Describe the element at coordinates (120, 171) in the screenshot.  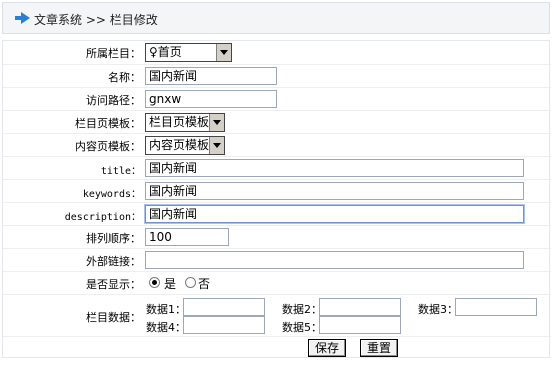
I see `title-label: title：` at that location.